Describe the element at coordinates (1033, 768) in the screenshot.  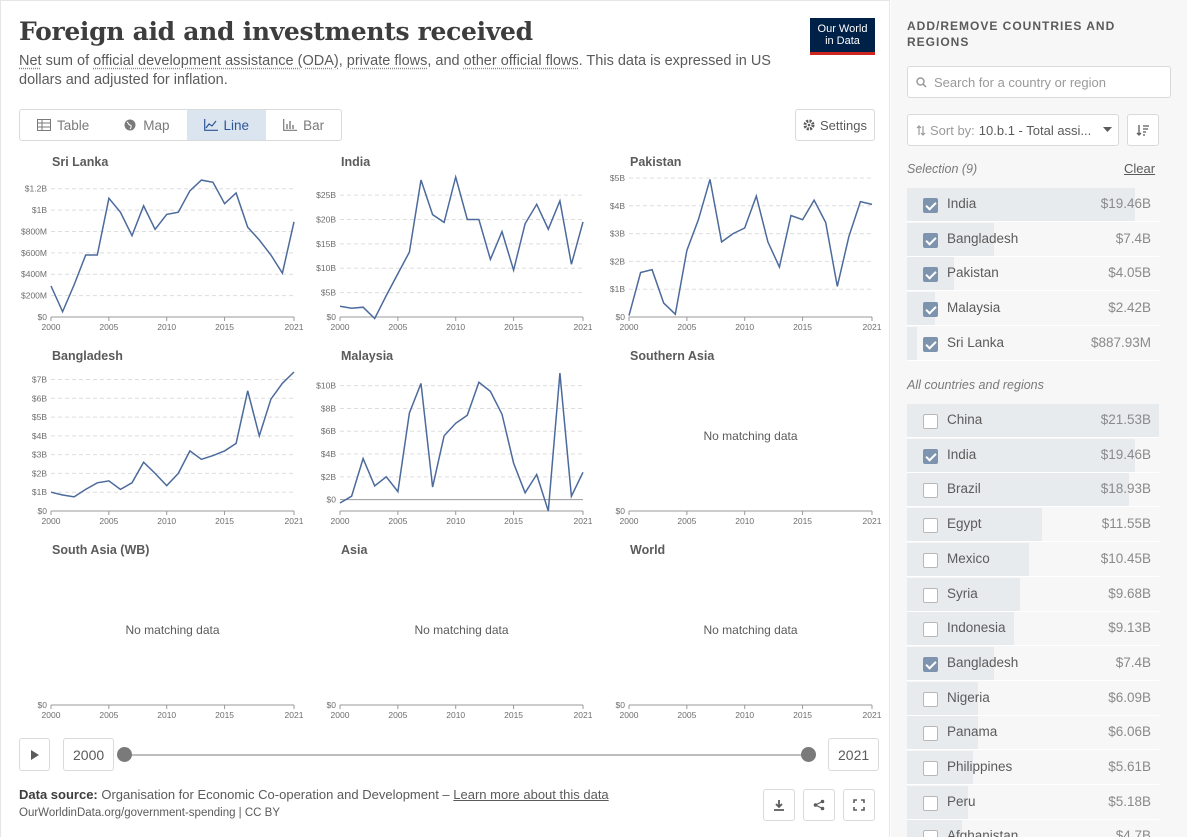
I see `entity-row: Philippines $5.61B` at that location.